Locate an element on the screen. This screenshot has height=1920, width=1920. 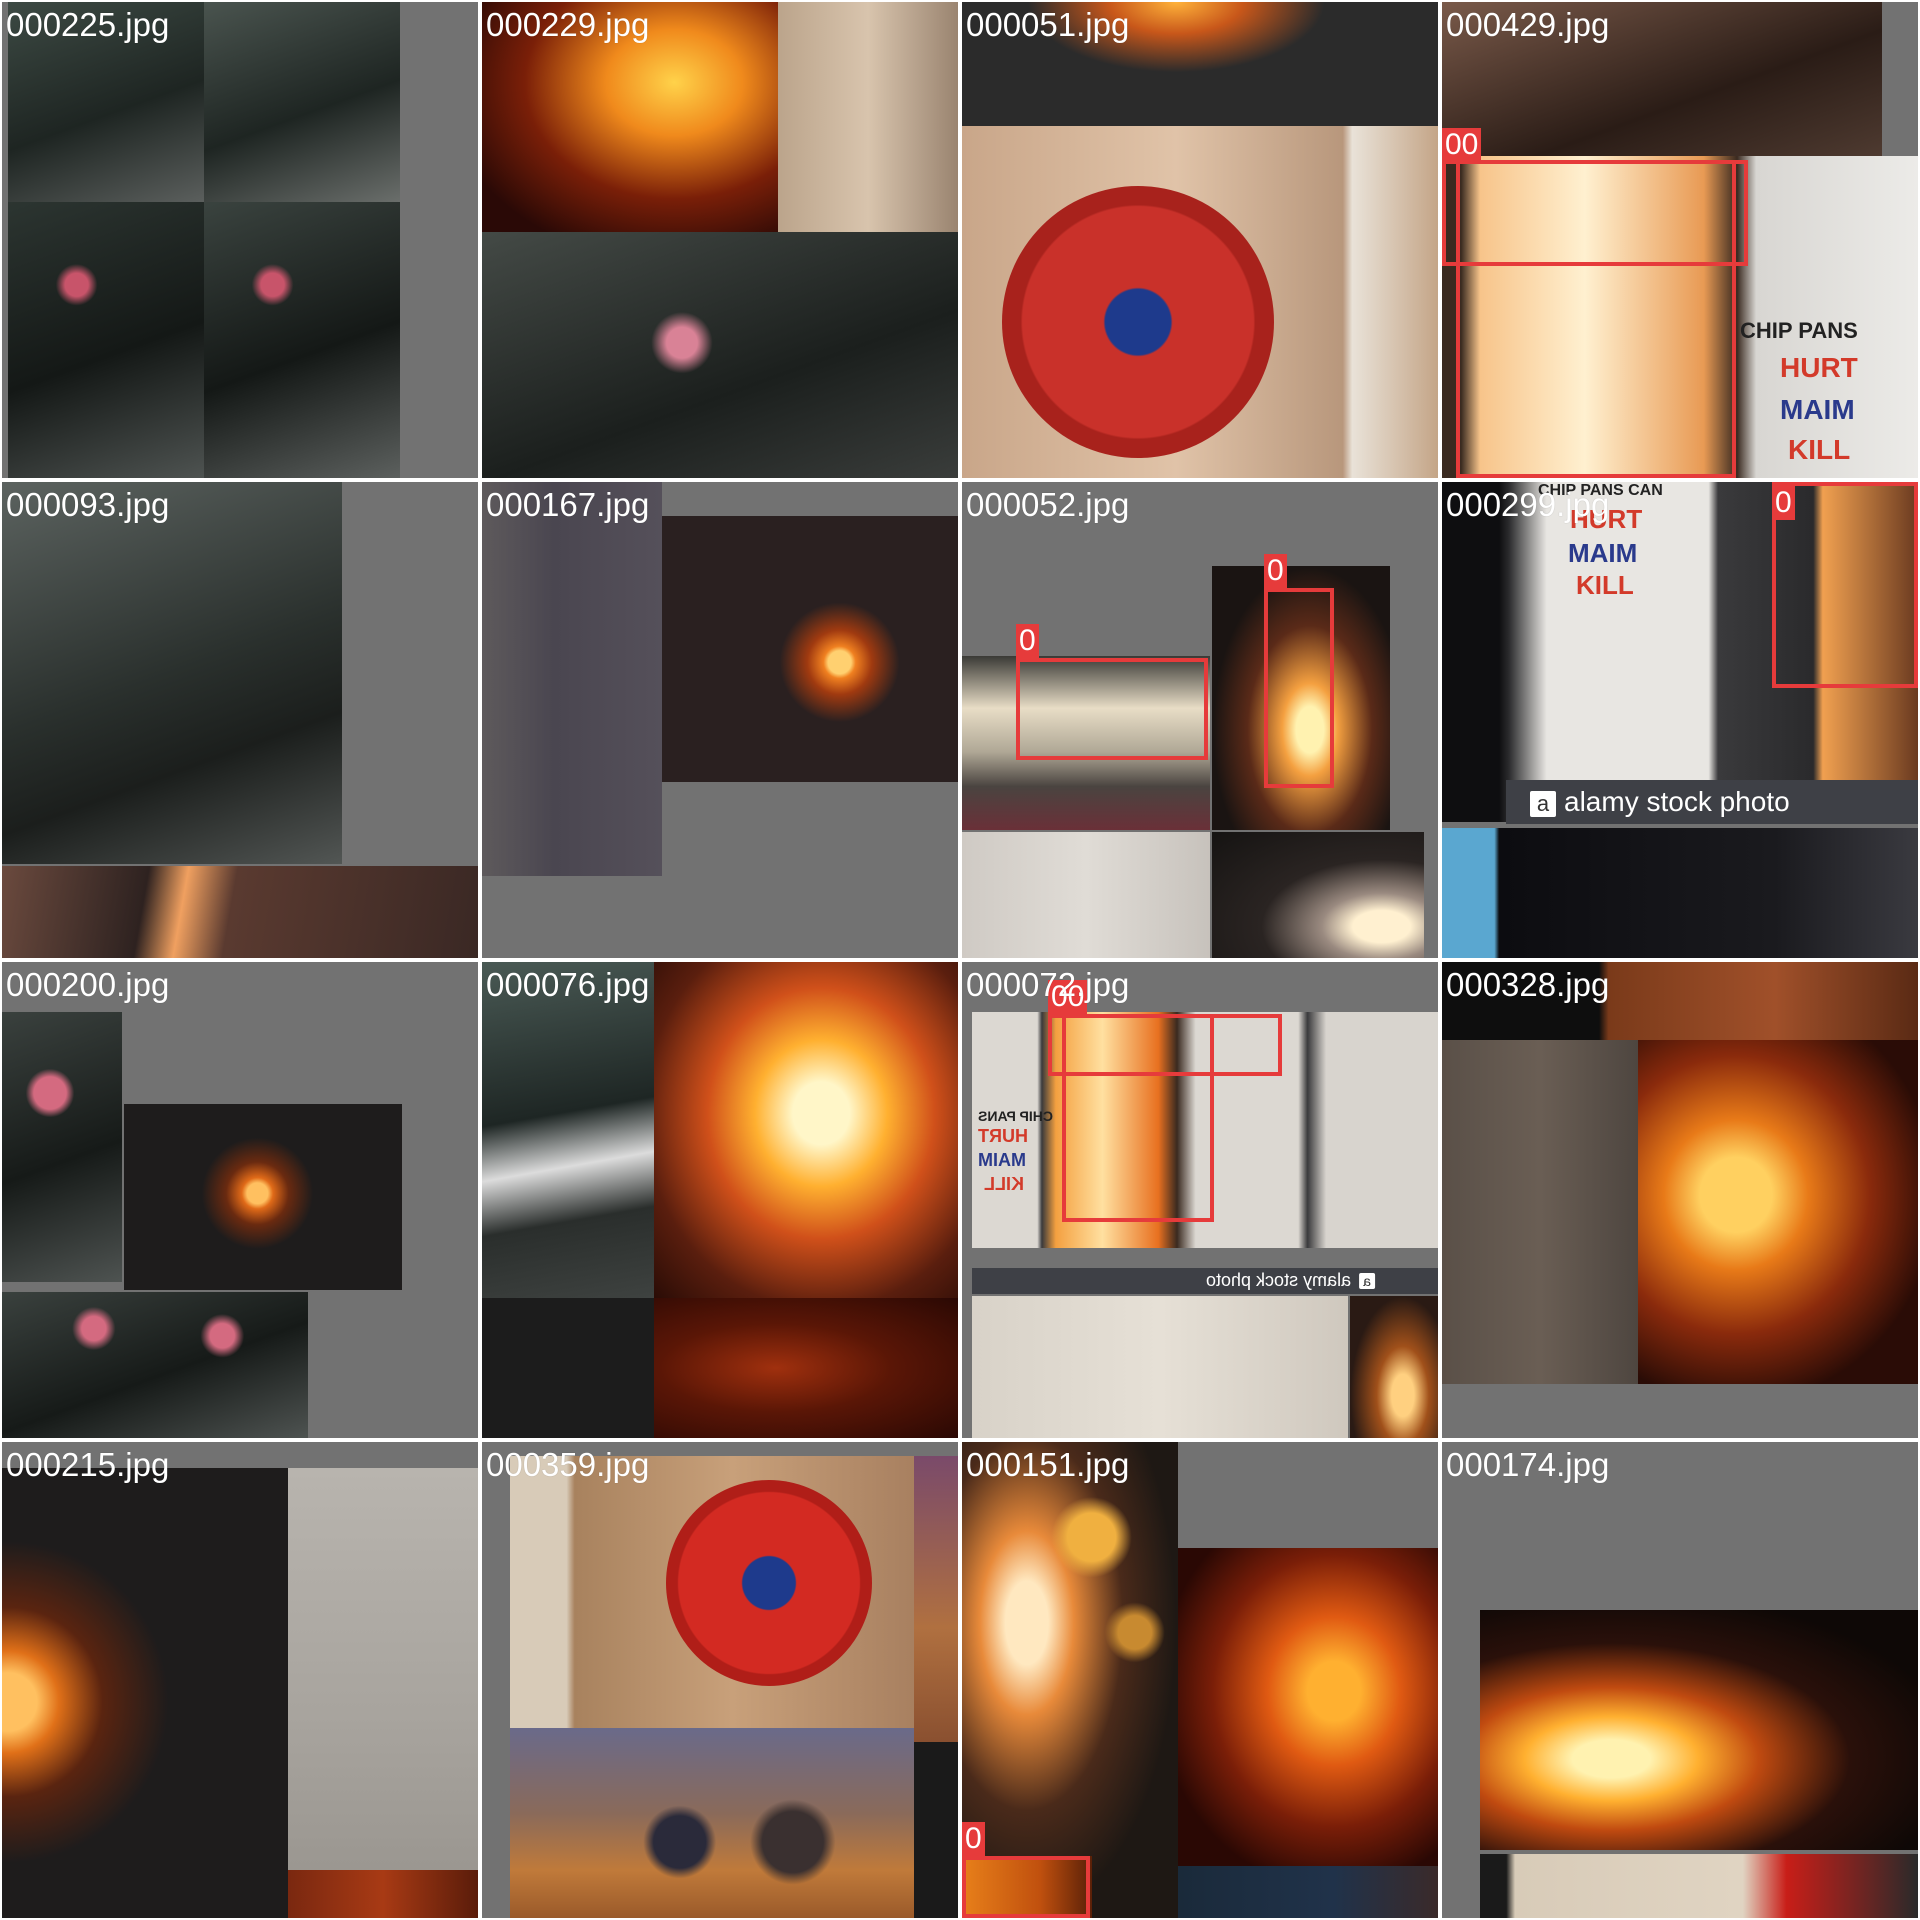
tile-label: 000167.jpg is located at coordinates (568, 504).